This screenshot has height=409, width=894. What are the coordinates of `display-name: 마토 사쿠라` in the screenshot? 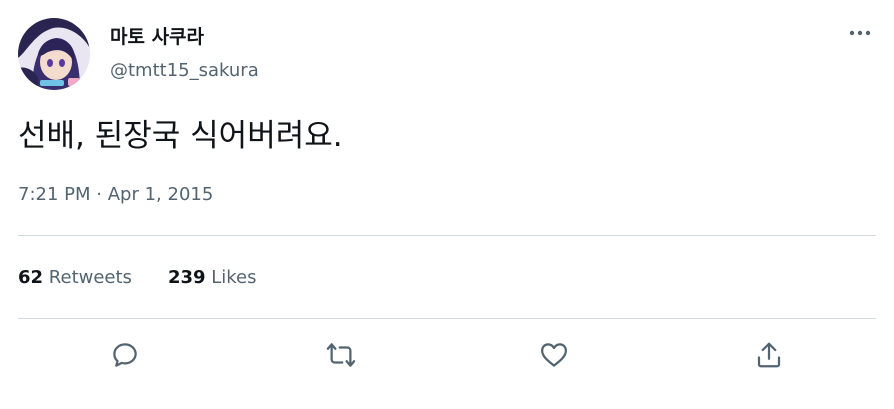 It's located at (157, 37).